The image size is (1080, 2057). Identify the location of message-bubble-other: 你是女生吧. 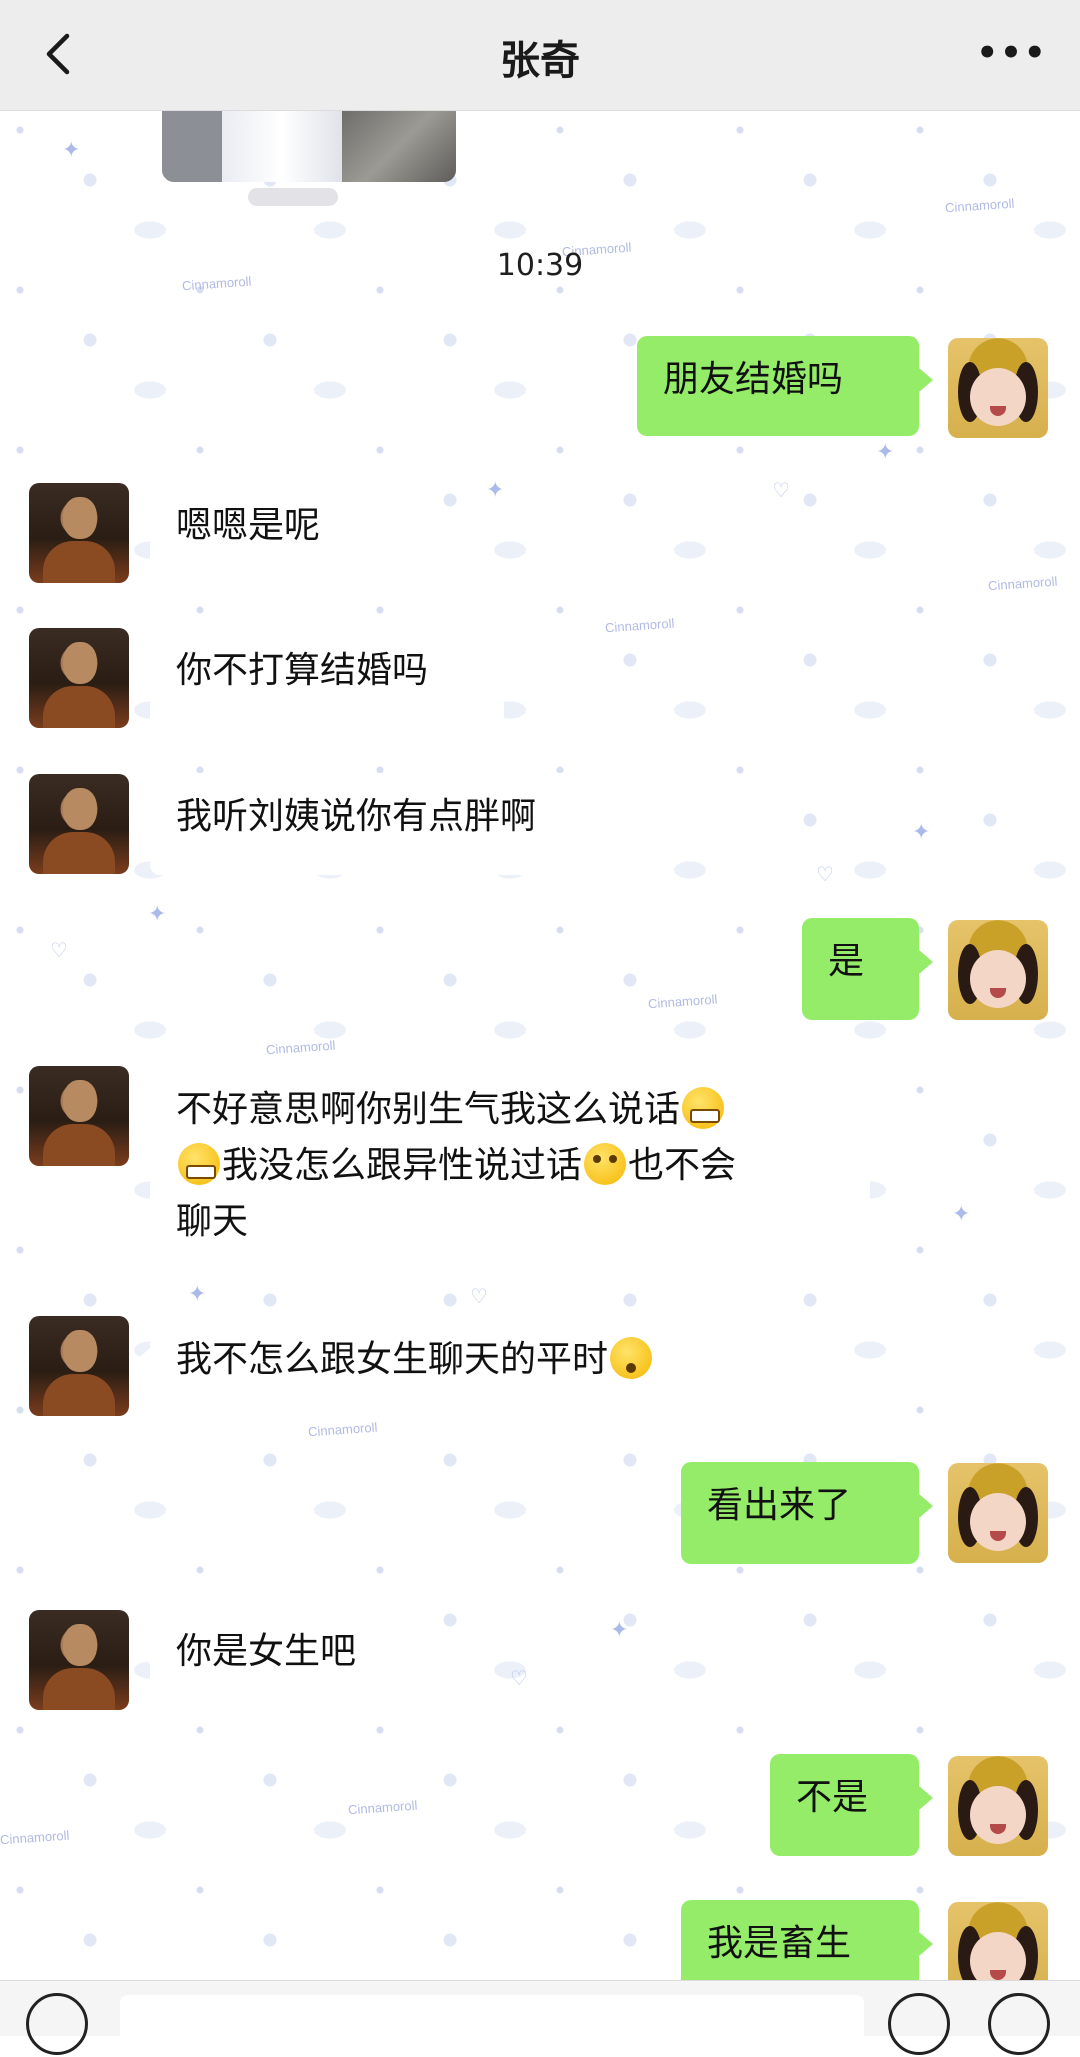
(286, 1659).